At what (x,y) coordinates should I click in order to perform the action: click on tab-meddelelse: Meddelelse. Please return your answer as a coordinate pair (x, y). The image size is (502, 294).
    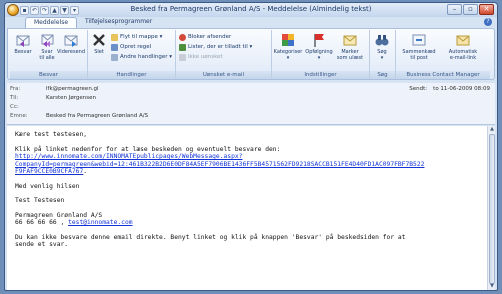
    Looking at the image, I should click on (51, 22).